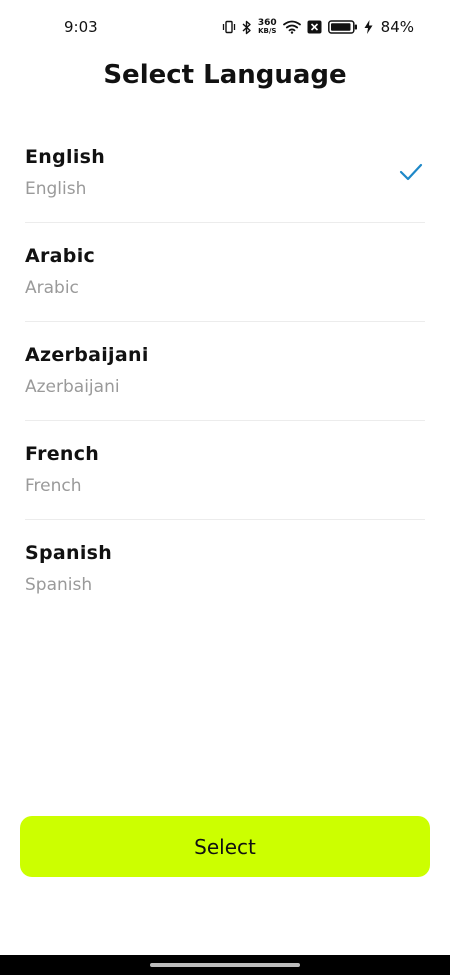 Image resolution: width=450 pixels, height=975 pixels. Describe the element at coordinates (87, 355) in the screenshot. I see `language-name: Azerbaijani` at that location.